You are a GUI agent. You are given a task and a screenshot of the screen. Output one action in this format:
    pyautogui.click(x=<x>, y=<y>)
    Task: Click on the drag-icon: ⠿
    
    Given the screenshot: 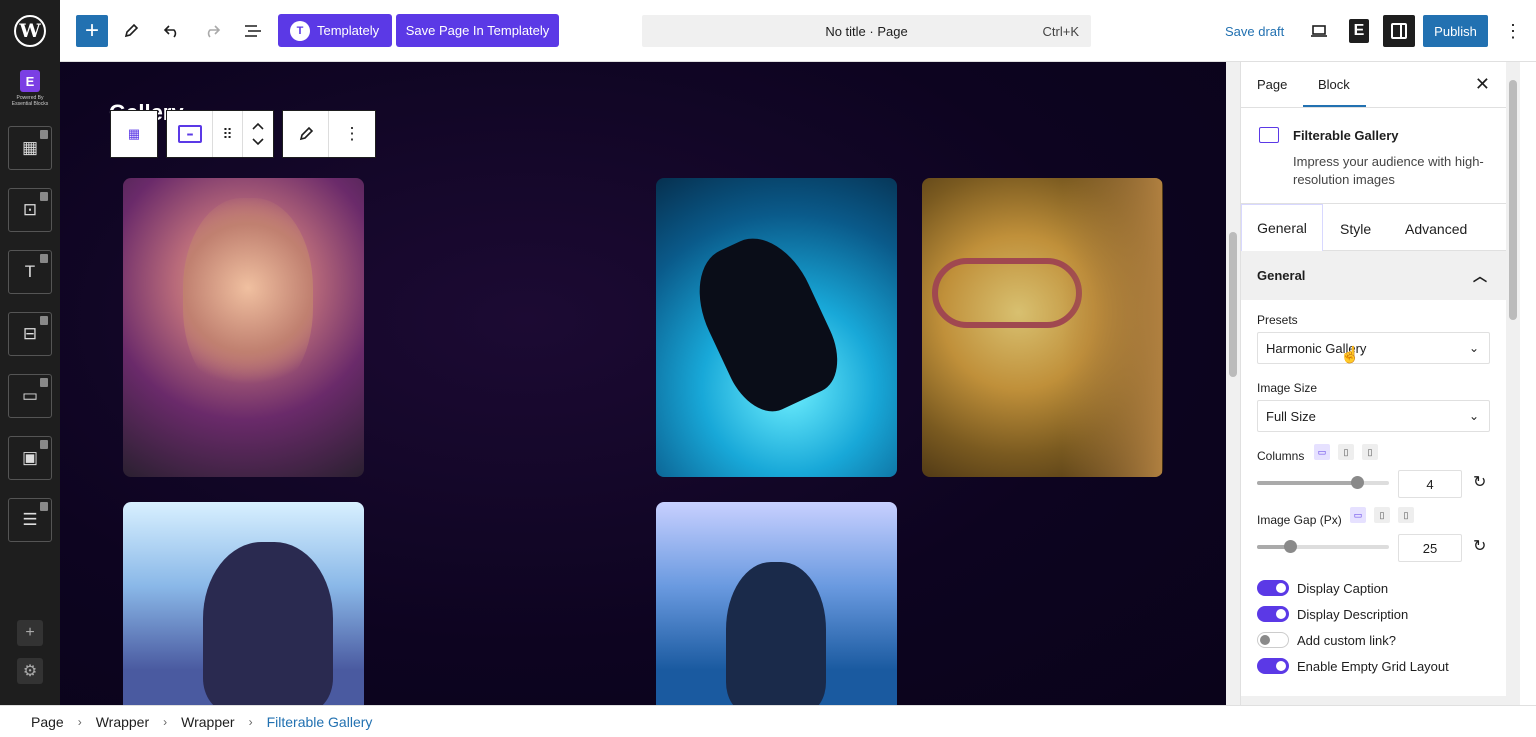 What is the action you would take?
    pyautogui.click(x=227, y=133)
    